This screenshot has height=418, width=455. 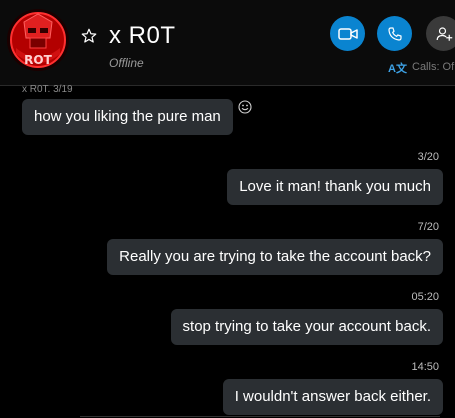 I want to click on phone-icon, so click(x=394, y=33).